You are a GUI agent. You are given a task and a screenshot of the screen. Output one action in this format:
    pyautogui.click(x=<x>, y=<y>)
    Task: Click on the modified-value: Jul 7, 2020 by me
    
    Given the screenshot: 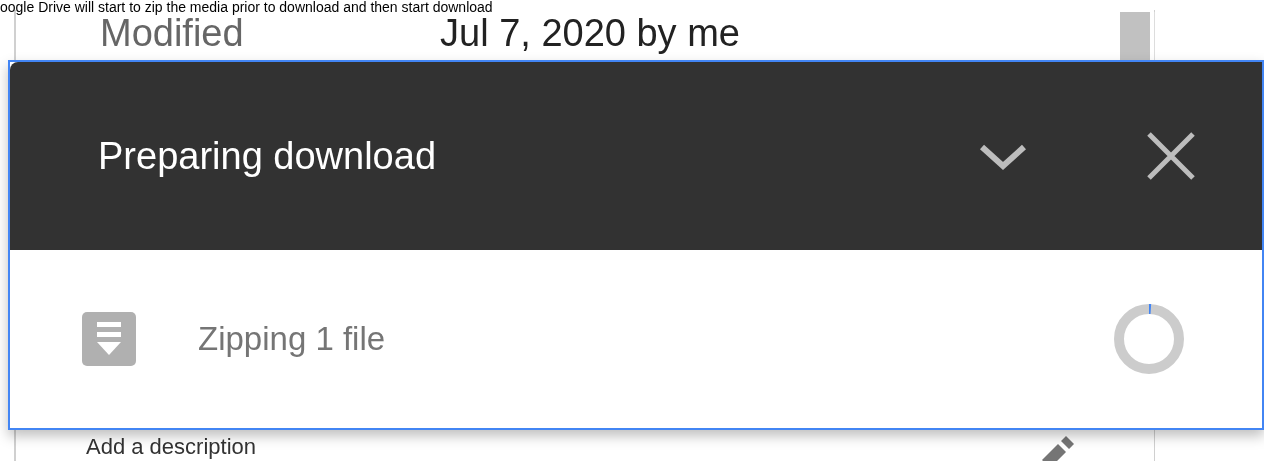 What is the action you would take?
    pyautogui.click(x=590, y=33)
    